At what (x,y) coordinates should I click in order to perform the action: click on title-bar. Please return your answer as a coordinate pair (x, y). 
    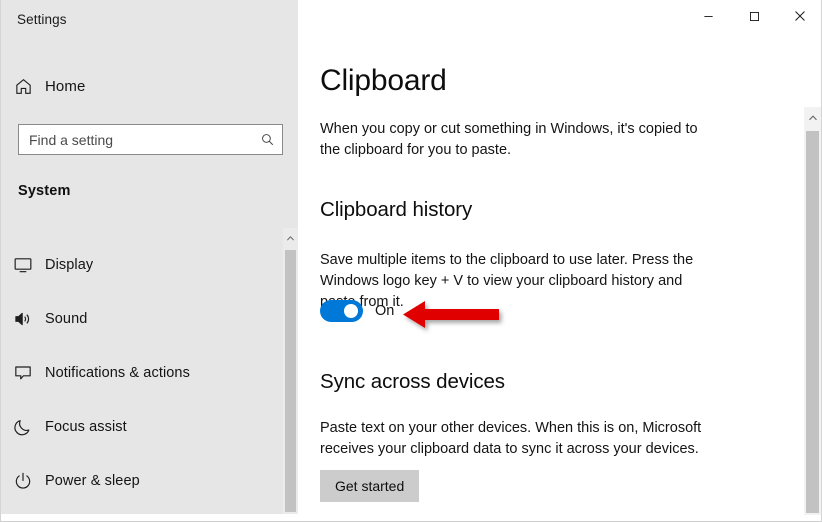
    Looking at the image, I should click on (559, 22).